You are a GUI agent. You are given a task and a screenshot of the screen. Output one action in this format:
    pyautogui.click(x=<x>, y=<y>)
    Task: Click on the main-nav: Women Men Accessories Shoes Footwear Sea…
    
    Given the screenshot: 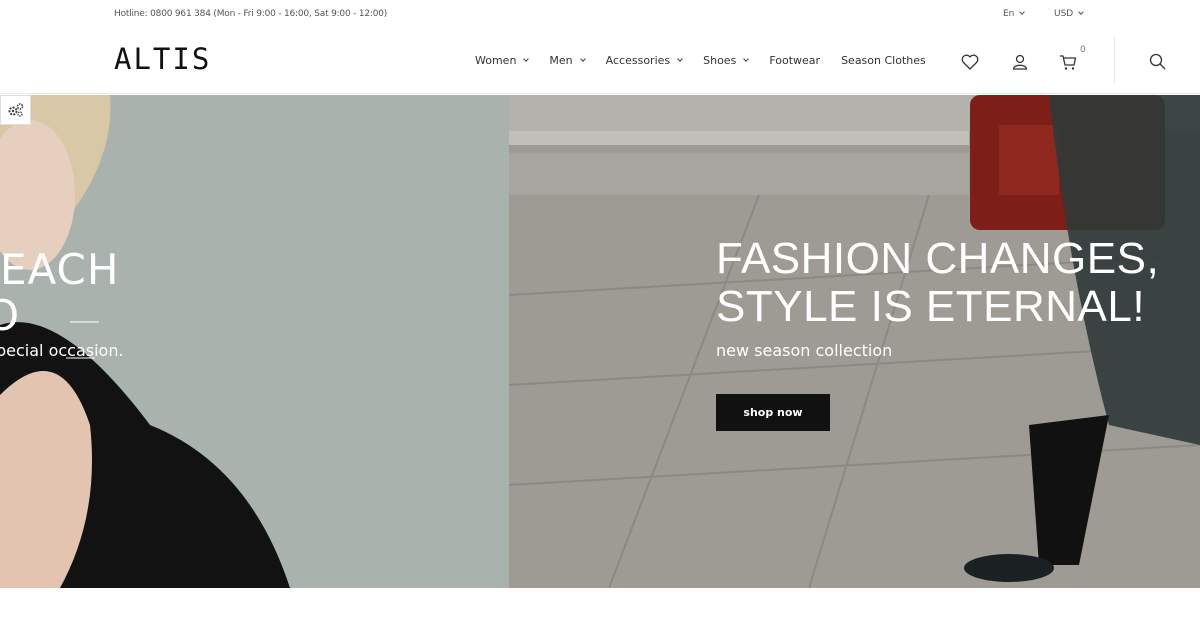 What is the action you would take?
    pyautogui.click(x=711, y=60)
    